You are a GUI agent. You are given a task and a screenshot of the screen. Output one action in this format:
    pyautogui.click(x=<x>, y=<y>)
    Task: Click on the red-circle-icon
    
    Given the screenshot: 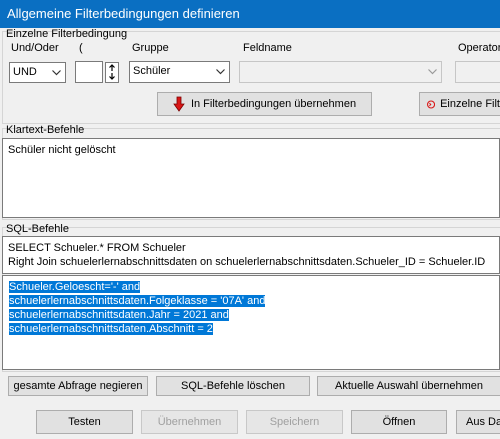 What is the action you would take?
    pyautogui.click(x=431, y=104)
    